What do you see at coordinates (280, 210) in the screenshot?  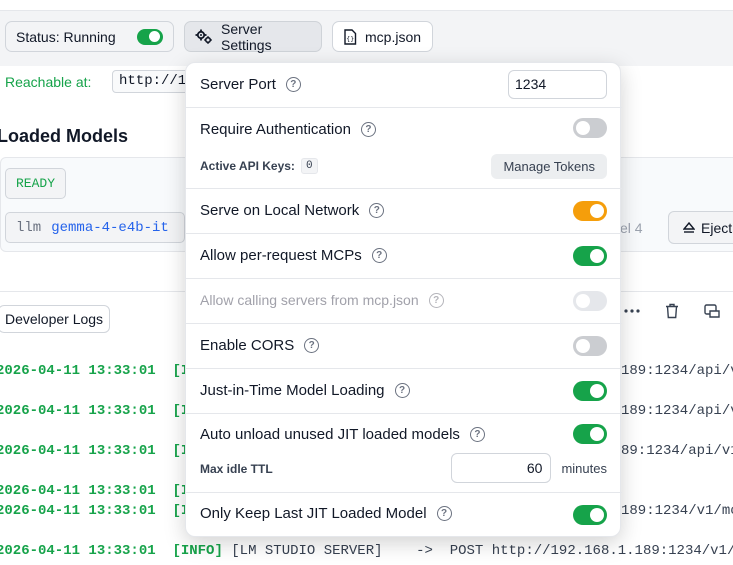 I see `local-network-label: Serve on Local Network` at bounding box center [280, 210].